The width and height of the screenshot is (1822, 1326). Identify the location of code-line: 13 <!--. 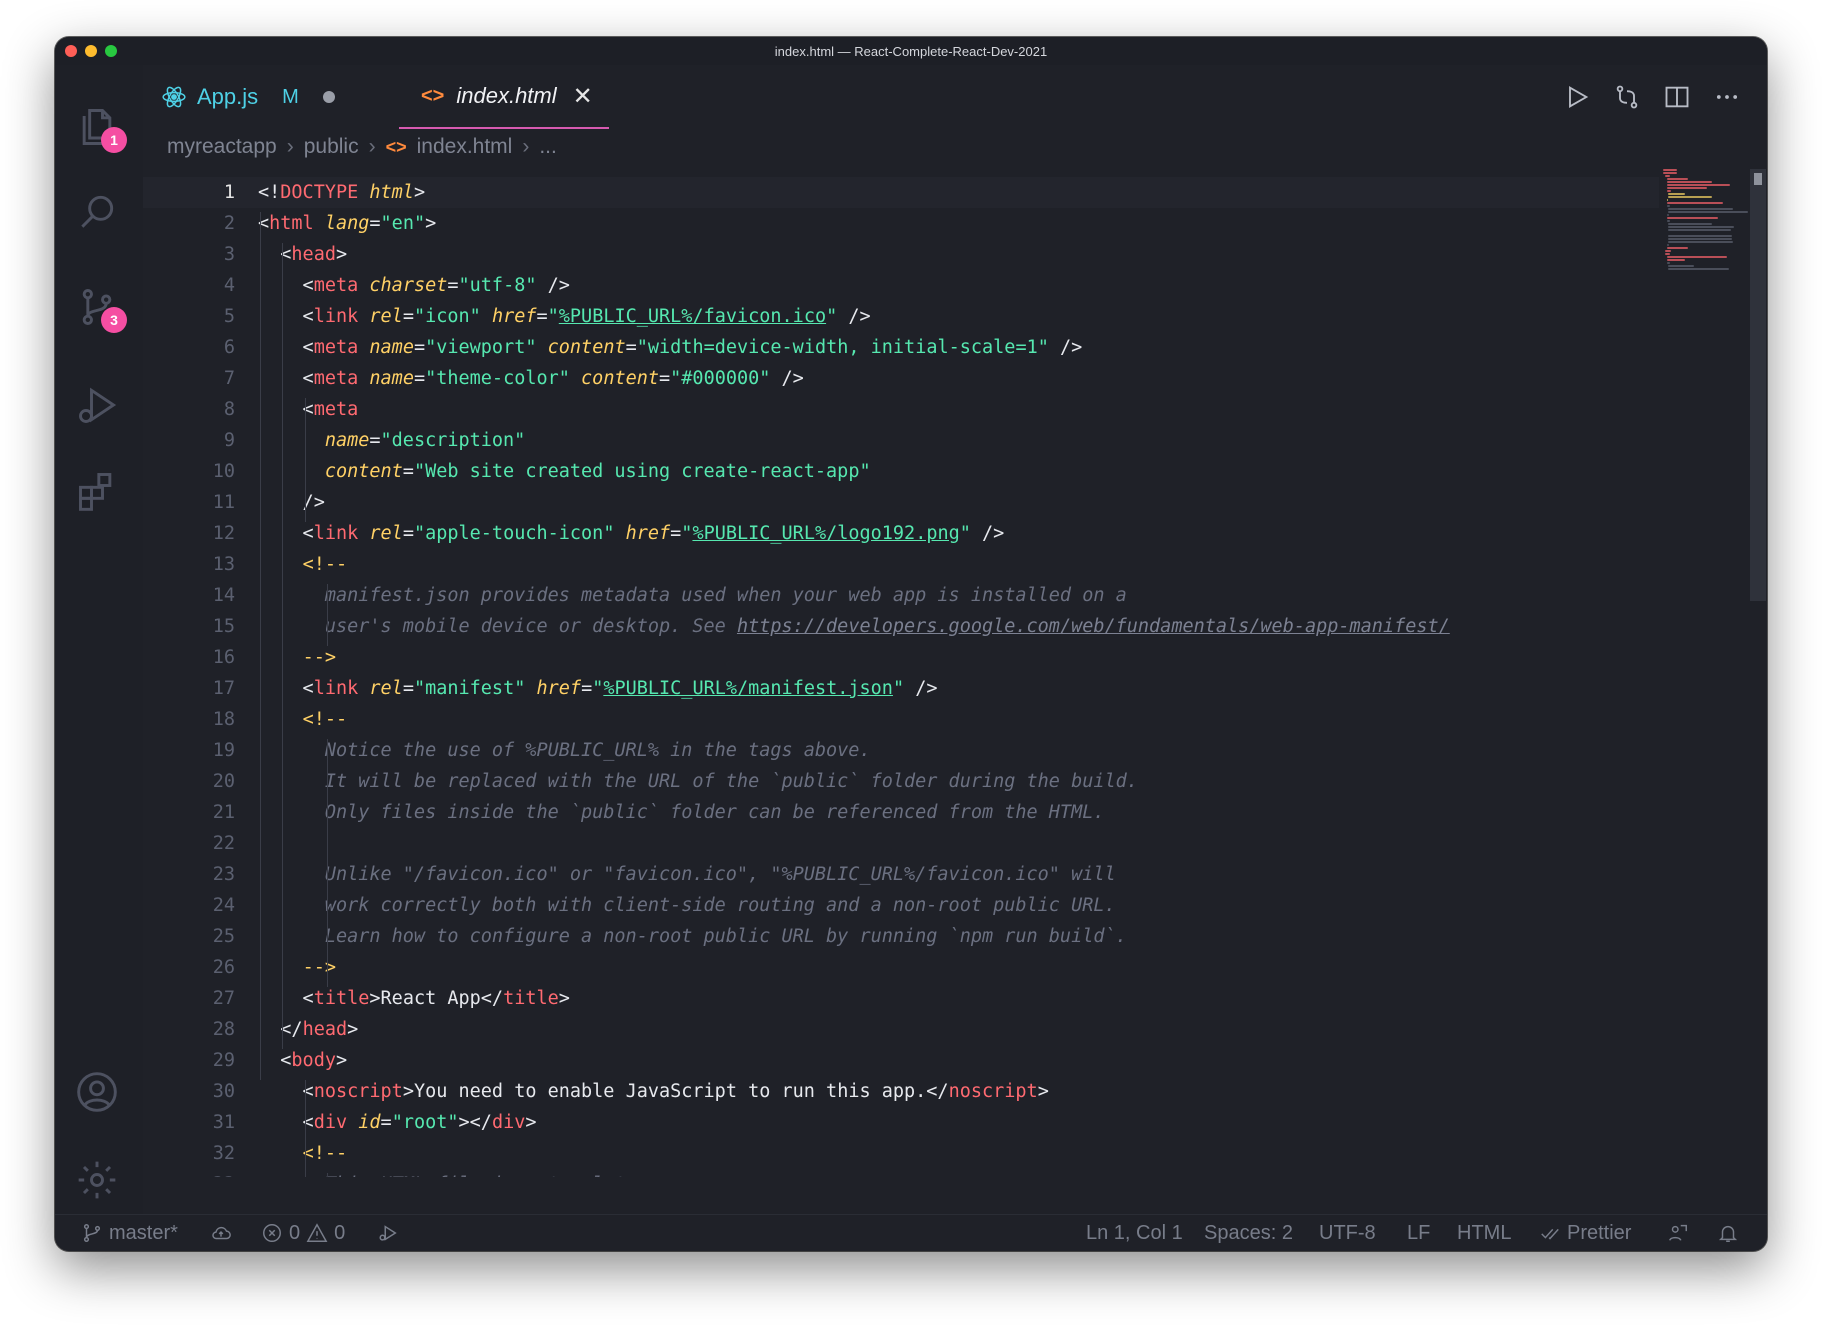
(901, 564).